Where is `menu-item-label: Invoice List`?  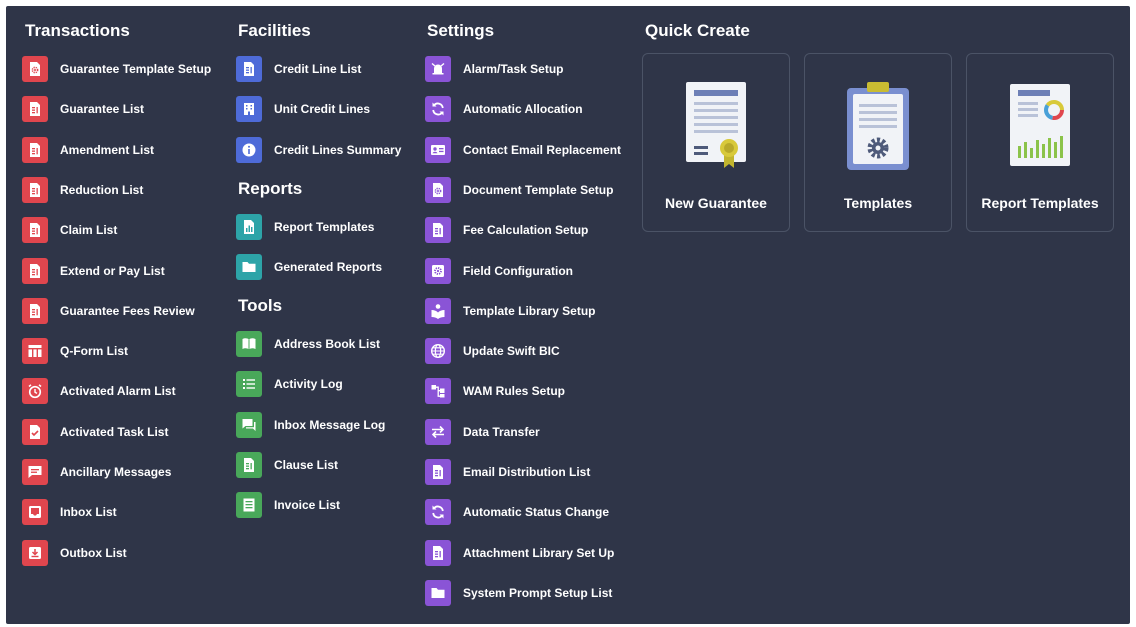 menu-item-label: Invoice List is located at coordinates (307, 505).